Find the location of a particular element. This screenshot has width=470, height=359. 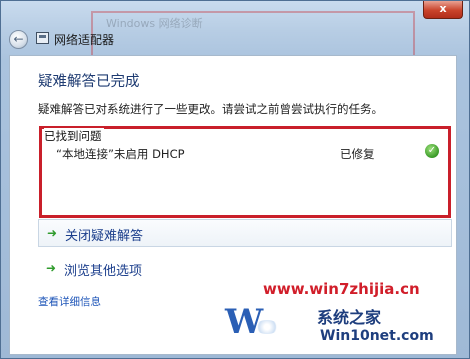

watermark-url: www.win7zhijia.cn is located at coordinates (341, 289).